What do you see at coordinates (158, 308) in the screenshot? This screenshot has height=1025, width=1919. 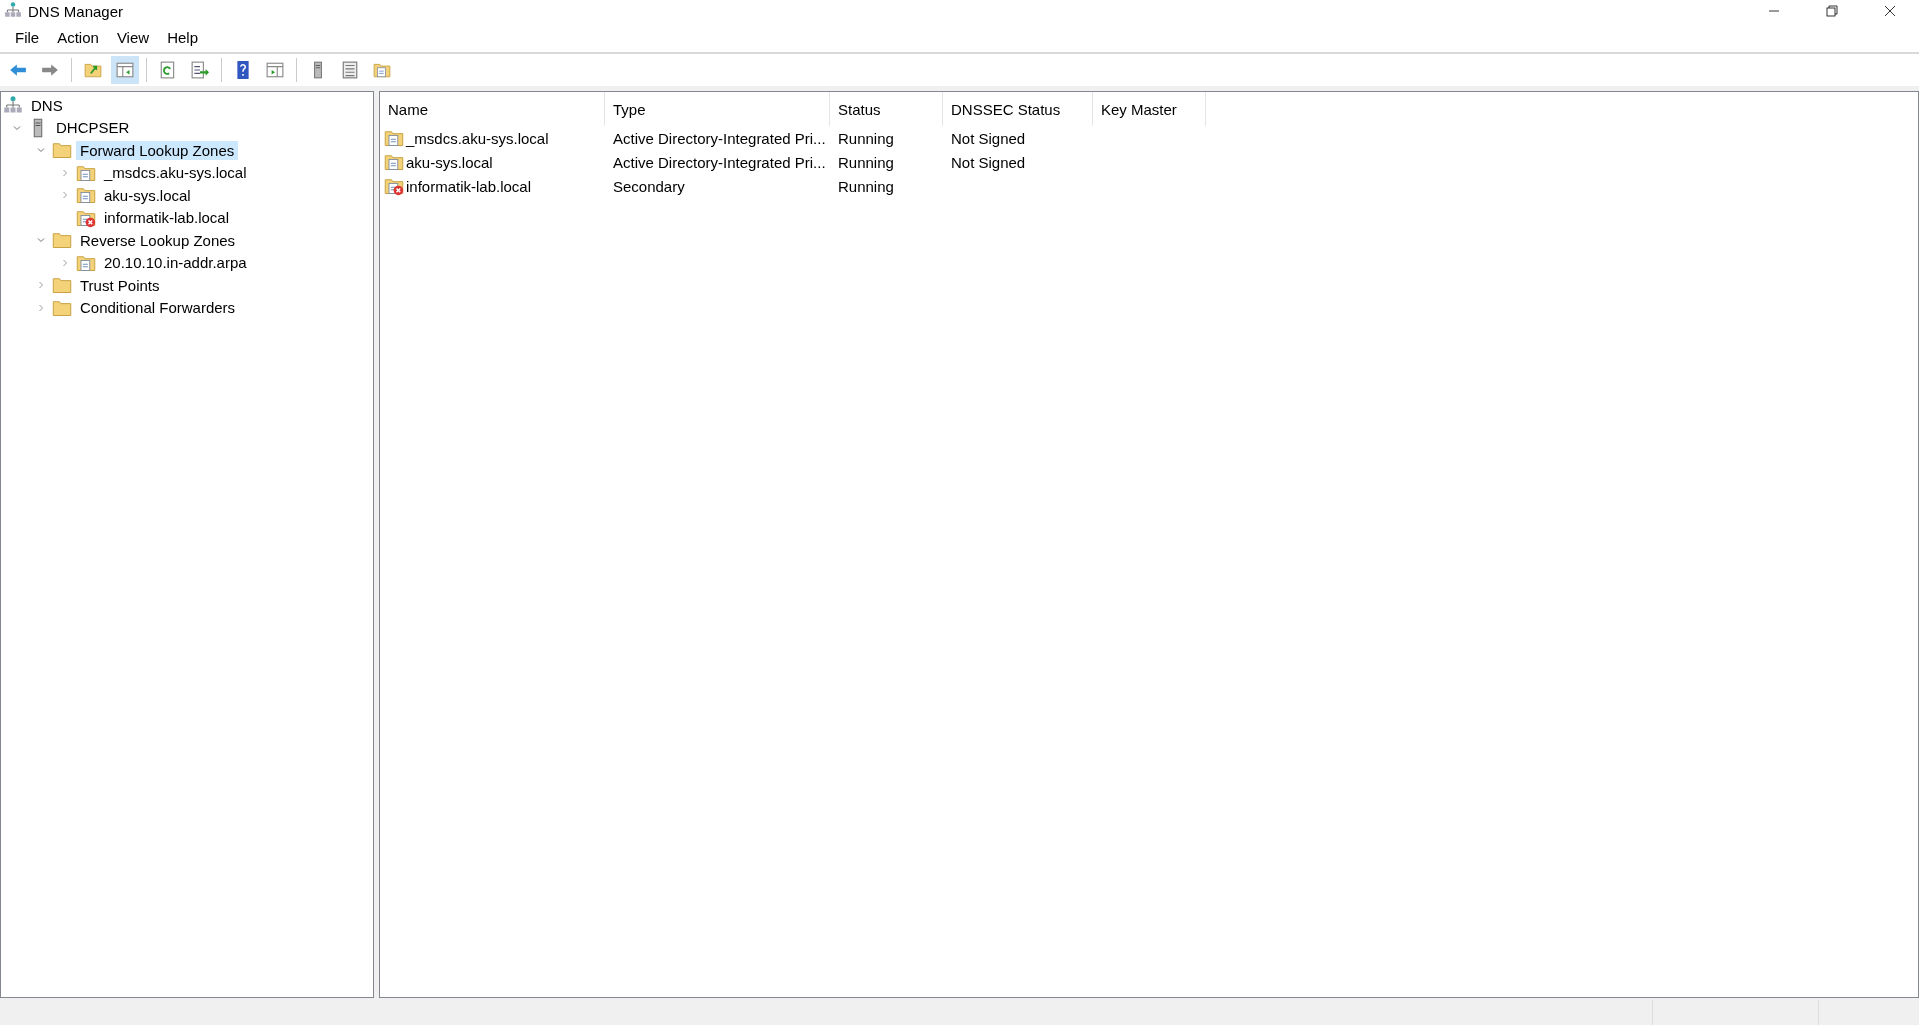 I see `tree-item: Conditional Forwarders` at bounding box center [158, 308].